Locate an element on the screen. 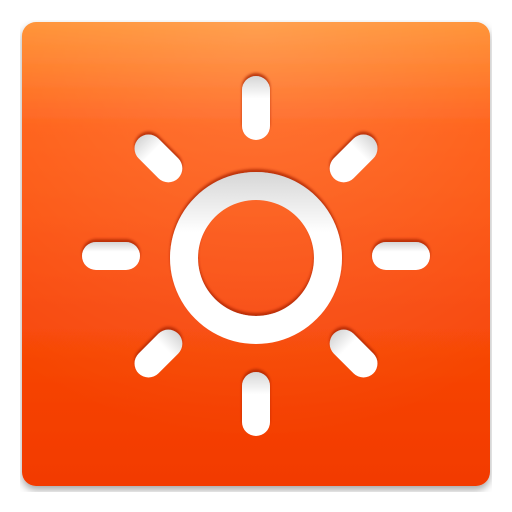 The width and height of the screenshot is (512, 512). sun-ray-left is located at coordinates (111, 256).